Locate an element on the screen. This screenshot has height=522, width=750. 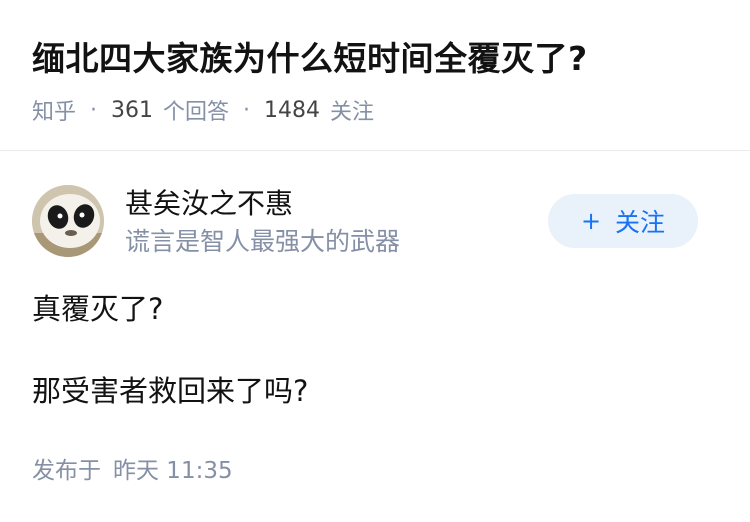
panda-avatar-icon is located at coordinates (68, 221).